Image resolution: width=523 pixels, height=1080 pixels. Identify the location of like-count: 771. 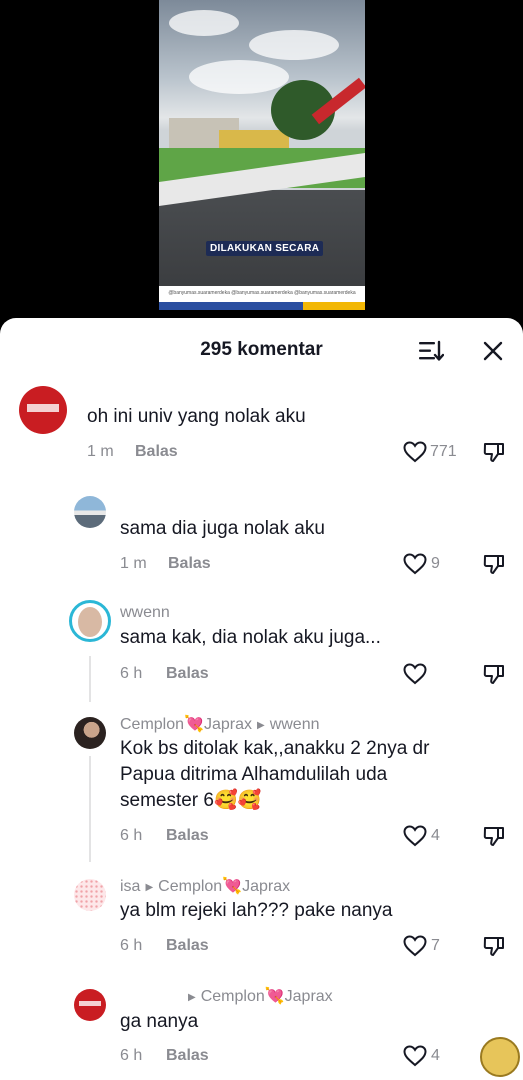
(443, 451).